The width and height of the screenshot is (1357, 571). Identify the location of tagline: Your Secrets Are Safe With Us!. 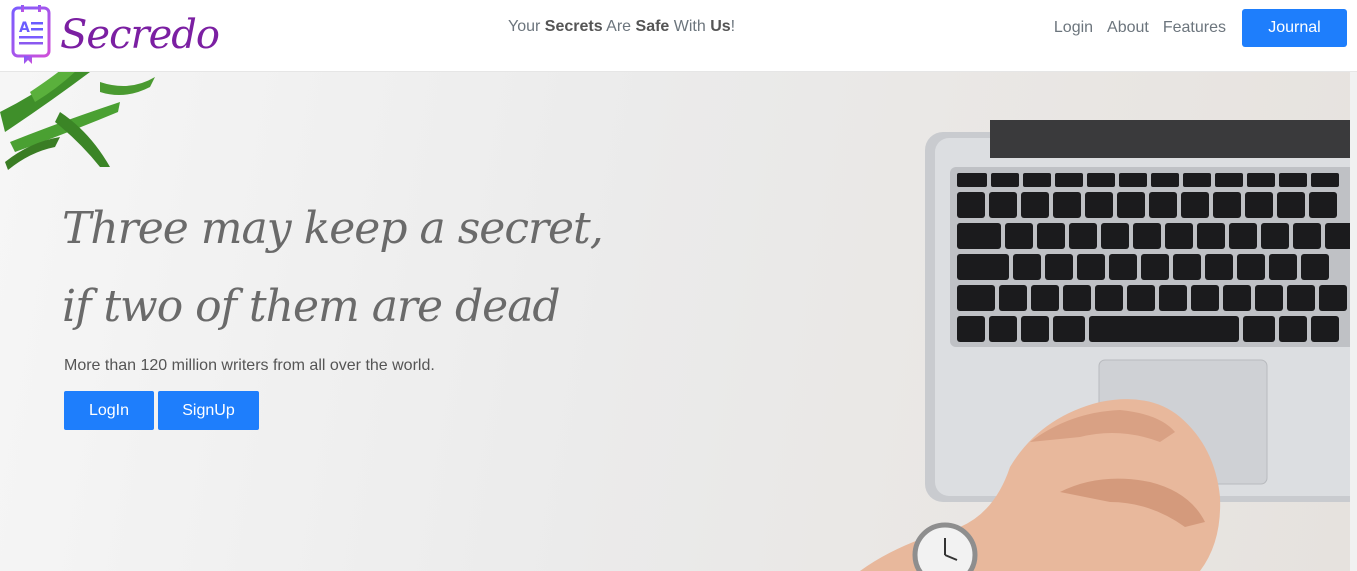
(621, 27).